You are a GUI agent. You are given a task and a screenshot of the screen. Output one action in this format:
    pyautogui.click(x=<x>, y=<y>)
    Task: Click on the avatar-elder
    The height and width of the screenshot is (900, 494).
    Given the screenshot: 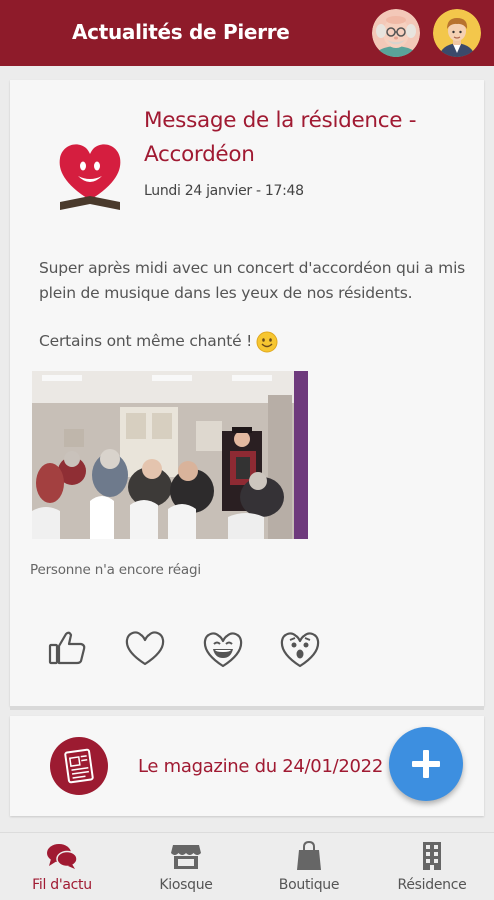 What is the action you would take?
    pyautogui.click(x=396, y=33)
    